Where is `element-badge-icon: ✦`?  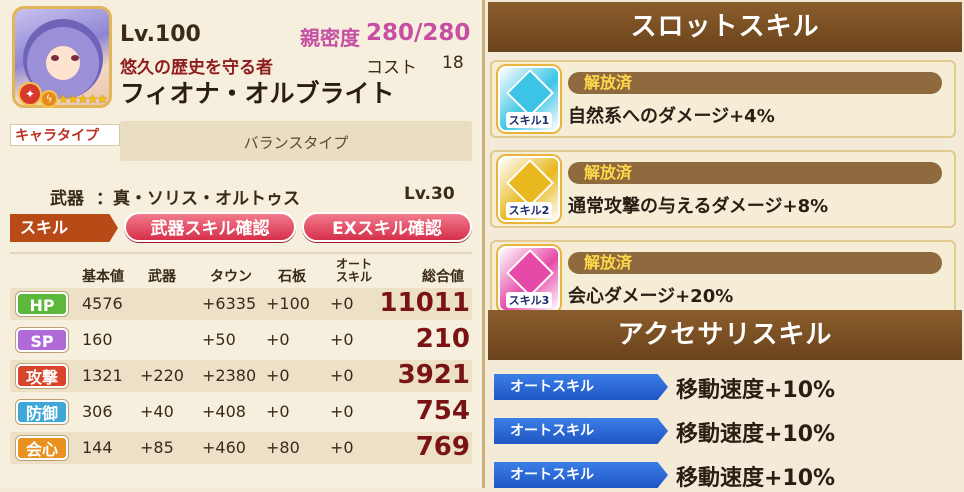
element-badge-icon: ✦ is located at coordinates (30, 94).